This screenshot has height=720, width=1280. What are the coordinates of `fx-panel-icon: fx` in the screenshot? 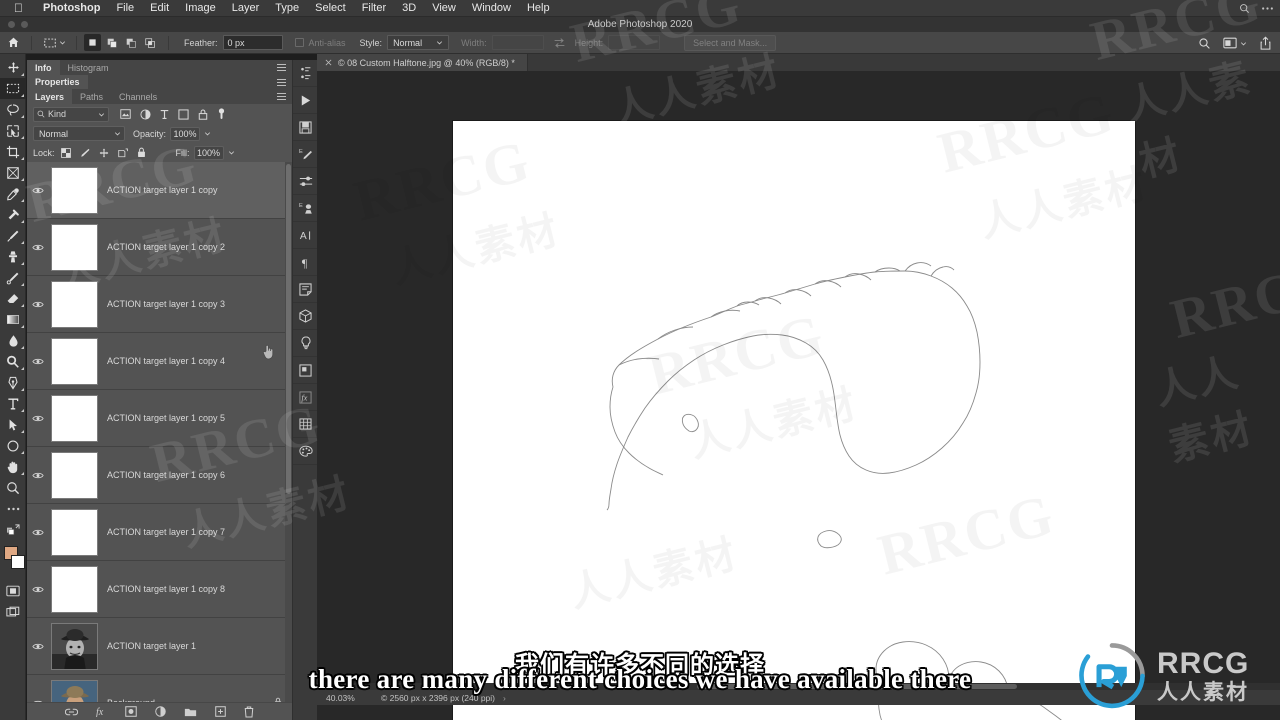 It's located at (305, 397).